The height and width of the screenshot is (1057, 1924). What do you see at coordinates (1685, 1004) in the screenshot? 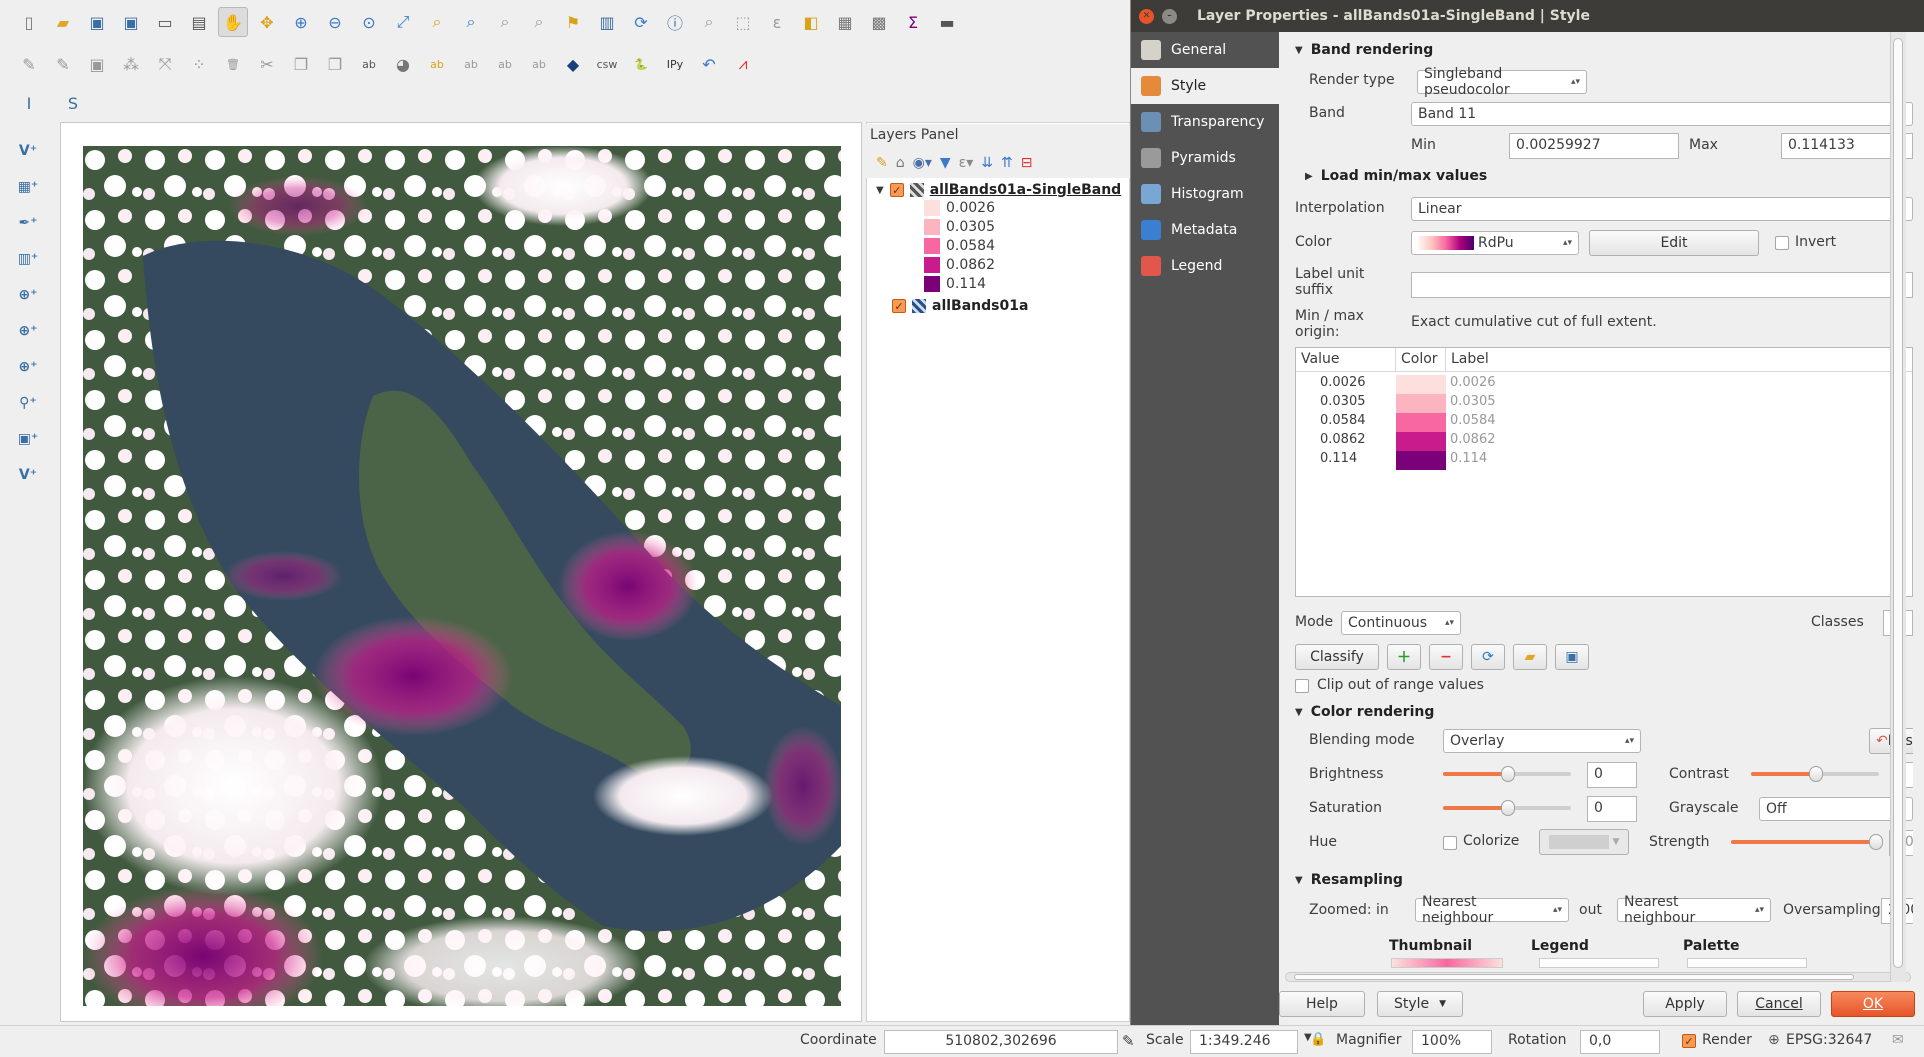
I see `apply-button: Apply` at bounding box center [1685, 1004].